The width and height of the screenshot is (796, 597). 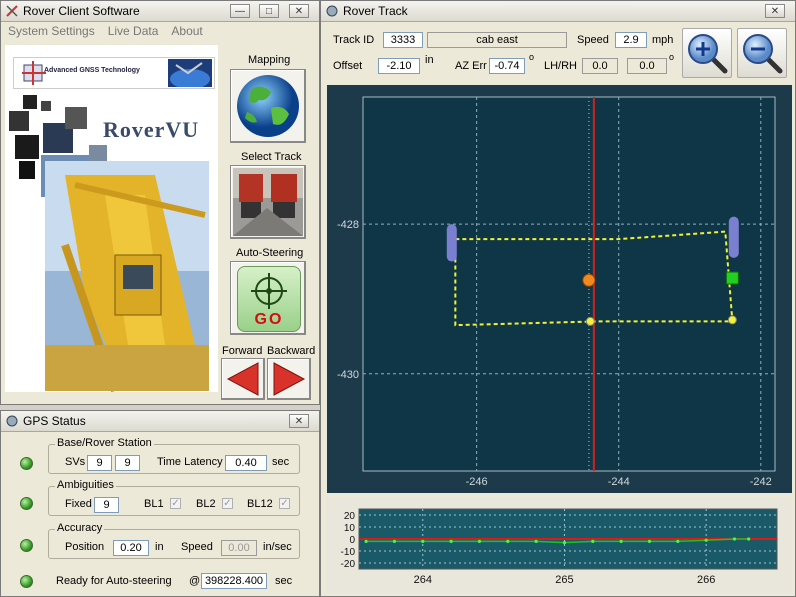 I want to click on track-x-tick-label: -242, so click(x=761, y=482).